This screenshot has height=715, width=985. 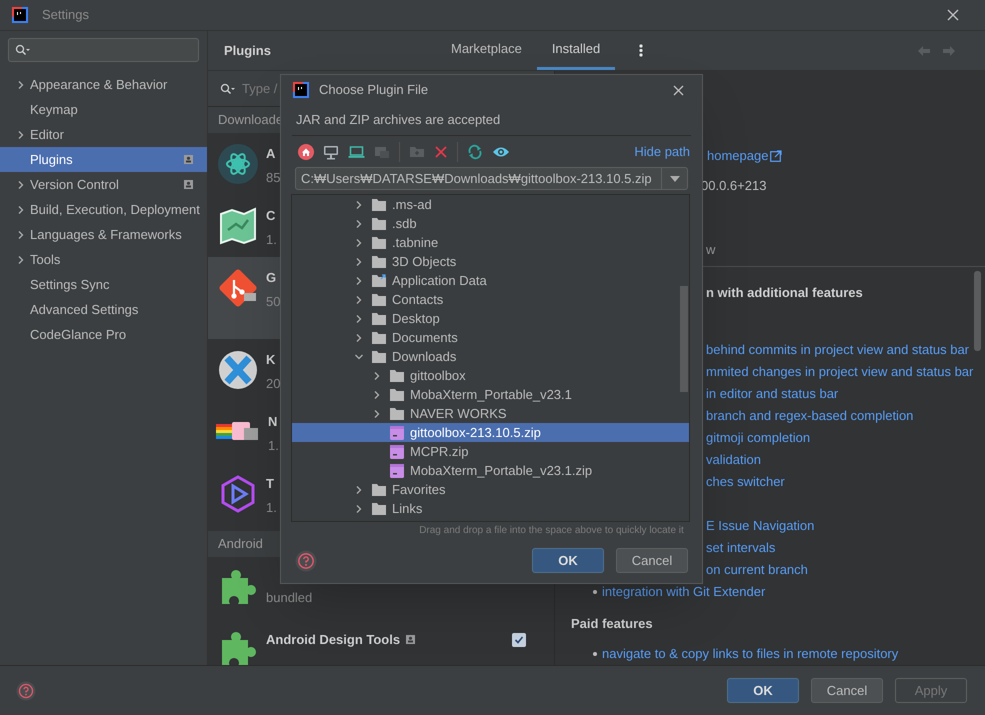 What do you see at coordinates (733, 186) in the screenshot?
I see `version-text: 00.0.6+213` at bounding box center [733, 186].